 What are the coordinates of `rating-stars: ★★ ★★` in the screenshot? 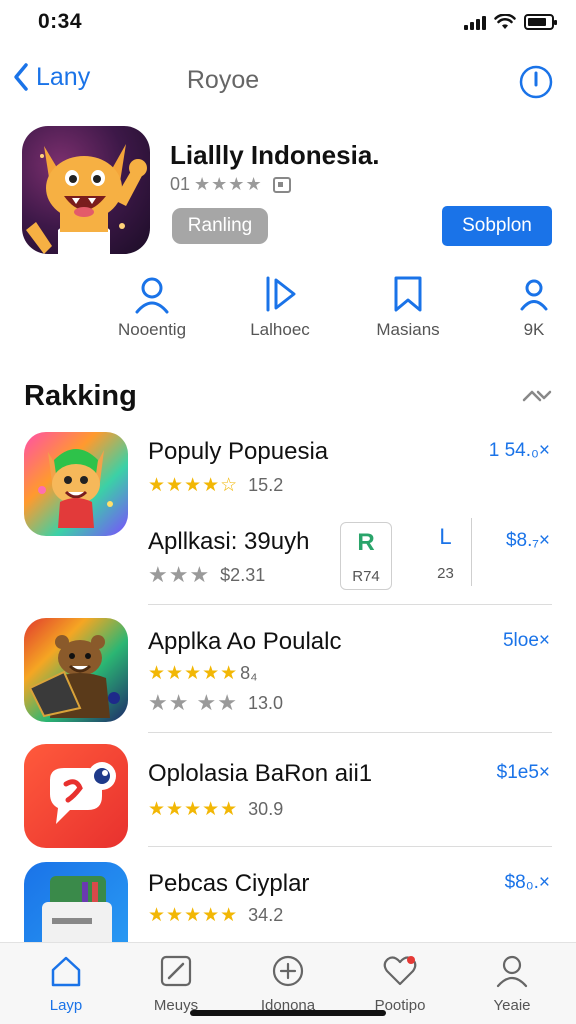 It's located at (193, 702).